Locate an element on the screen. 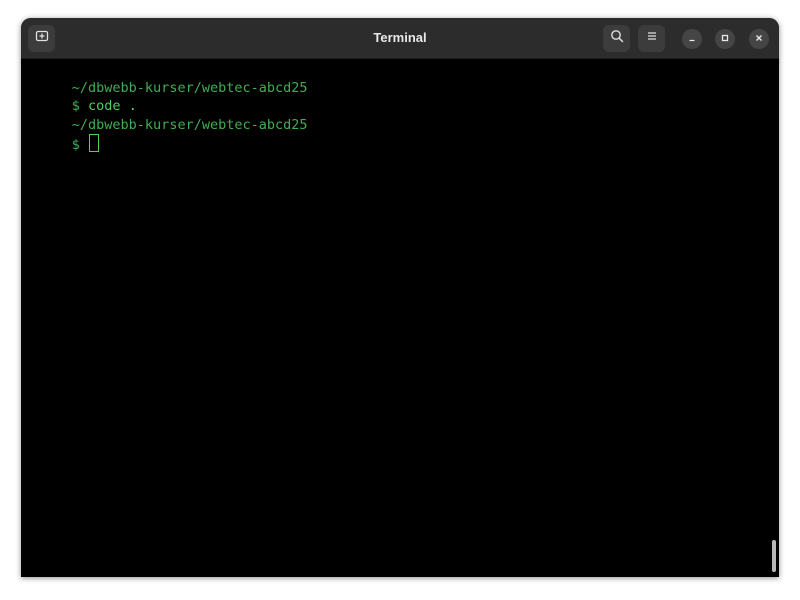 Image resolution: width=800 pixels, height=600 pixels. new-tab-button is located at coordinates (41, 38).